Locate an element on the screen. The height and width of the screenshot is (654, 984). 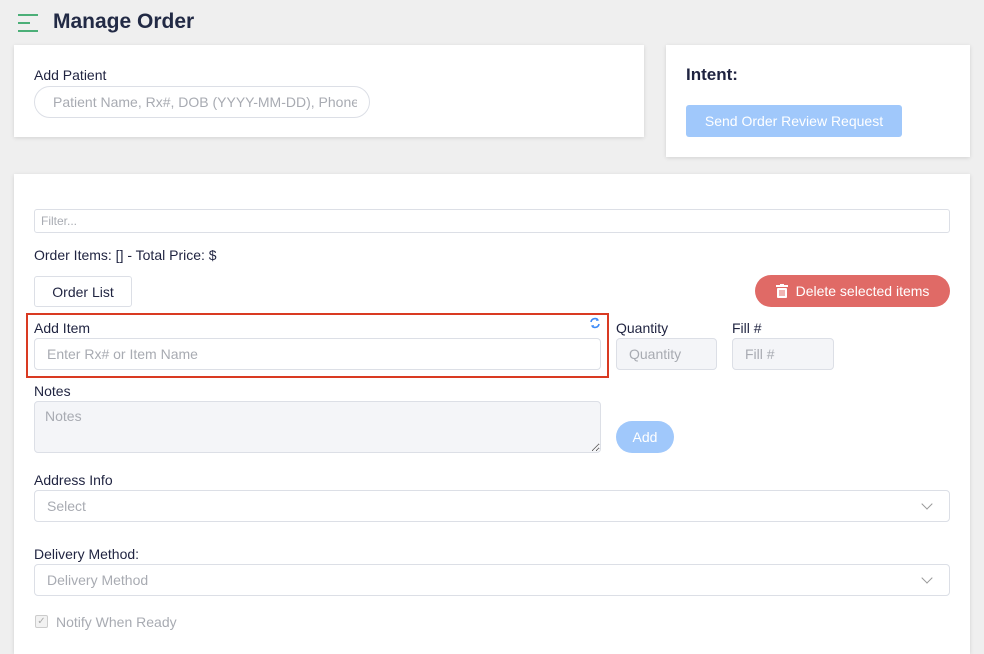
delete-selected-label: Delete selected items is located at coordinates (862, 291).